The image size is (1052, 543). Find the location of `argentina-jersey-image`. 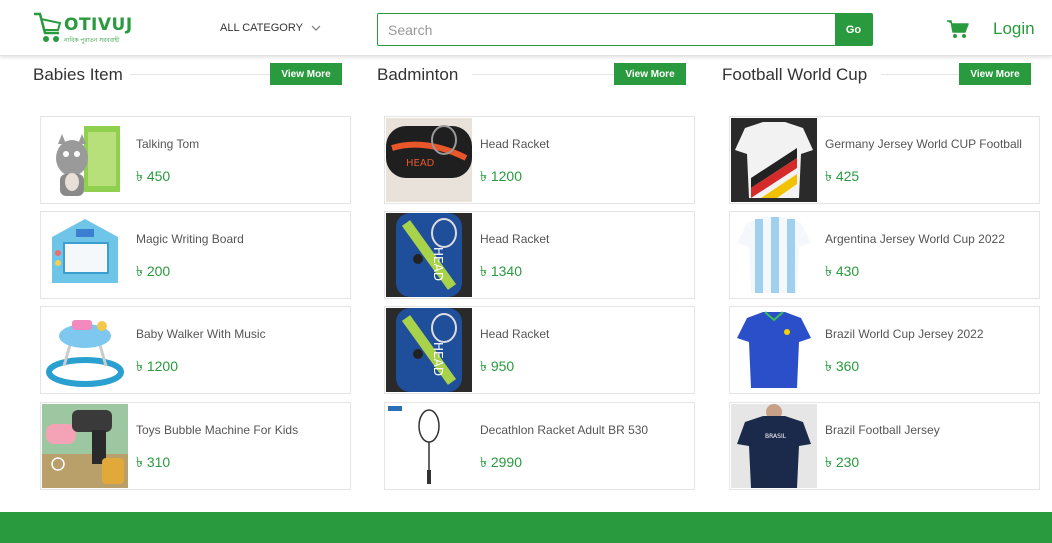

argentina-jersey-image is located at coordinates (774, 255).